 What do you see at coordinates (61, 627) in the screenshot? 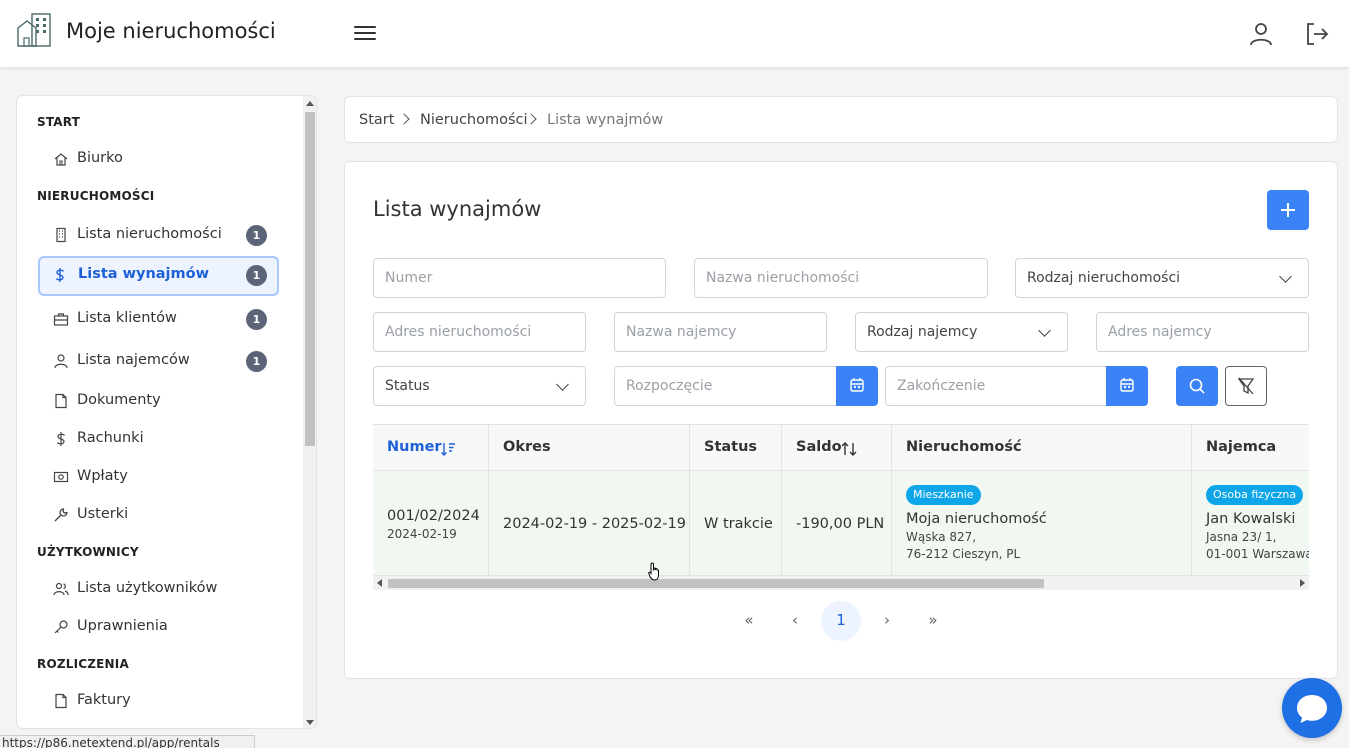
I see `key-icon` at bounding box center [61, 627].